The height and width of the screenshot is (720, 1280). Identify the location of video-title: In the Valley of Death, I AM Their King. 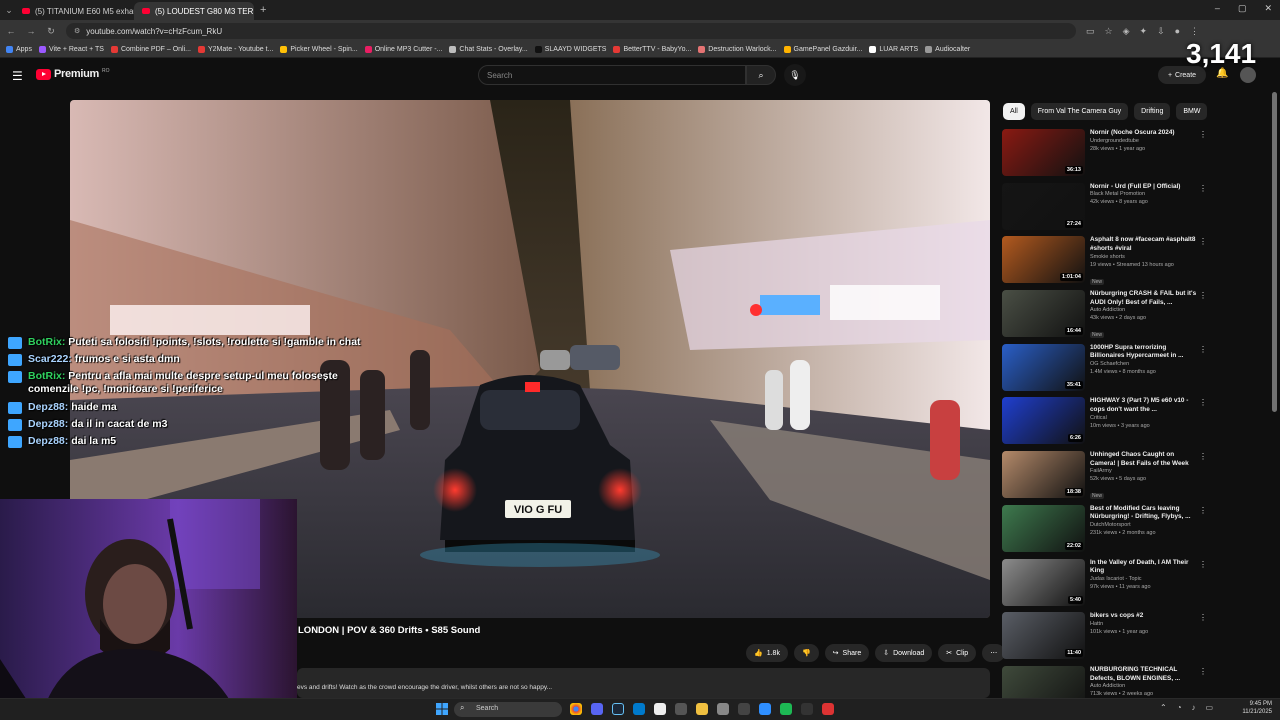
(1145, 567).